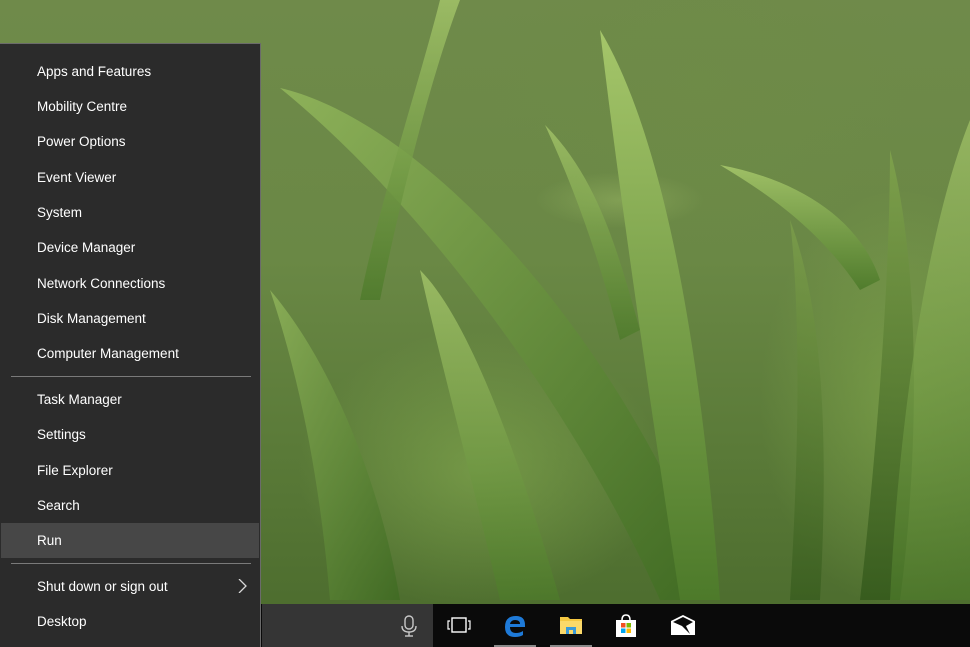 This screenshot has width=970, height=647. Describe the element at coordinates (130, 540) in the screenshot. I see `menu-item-run: Run` at that location.